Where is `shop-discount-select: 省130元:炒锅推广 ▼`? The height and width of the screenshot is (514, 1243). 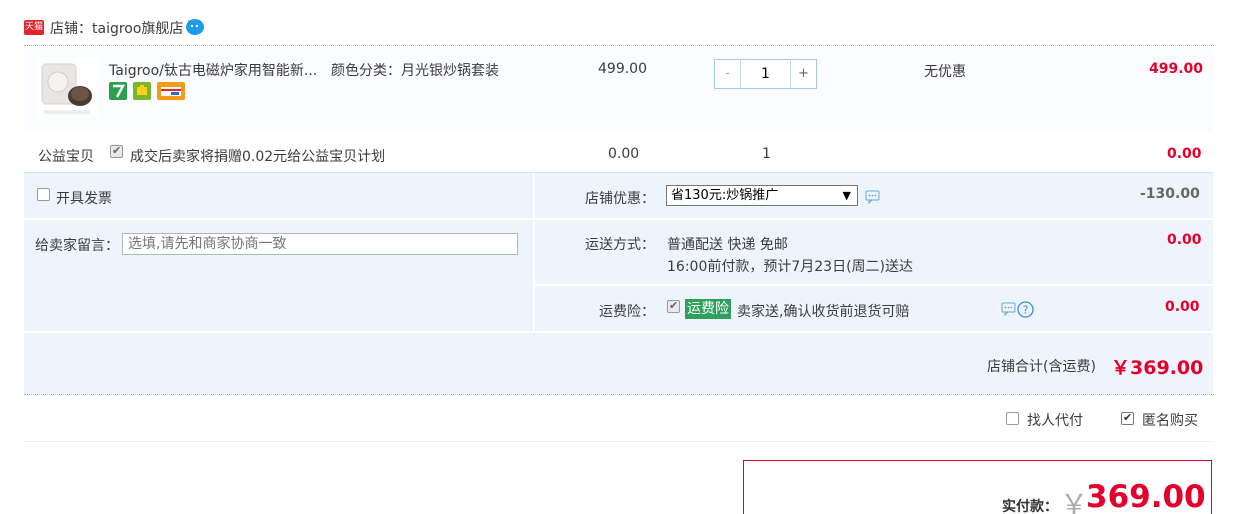 shop-discount-select: 省130元:炒锅推广 ▼ is located at coordinates (762, 195).